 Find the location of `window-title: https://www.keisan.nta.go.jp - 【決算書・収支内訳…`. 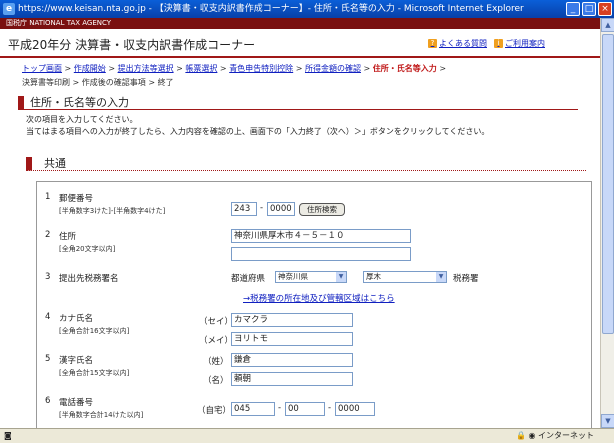

window-title: https://www.keisan.nta.go.jp - 【決算書・収支内訳… is located at coordinates (271, 9).